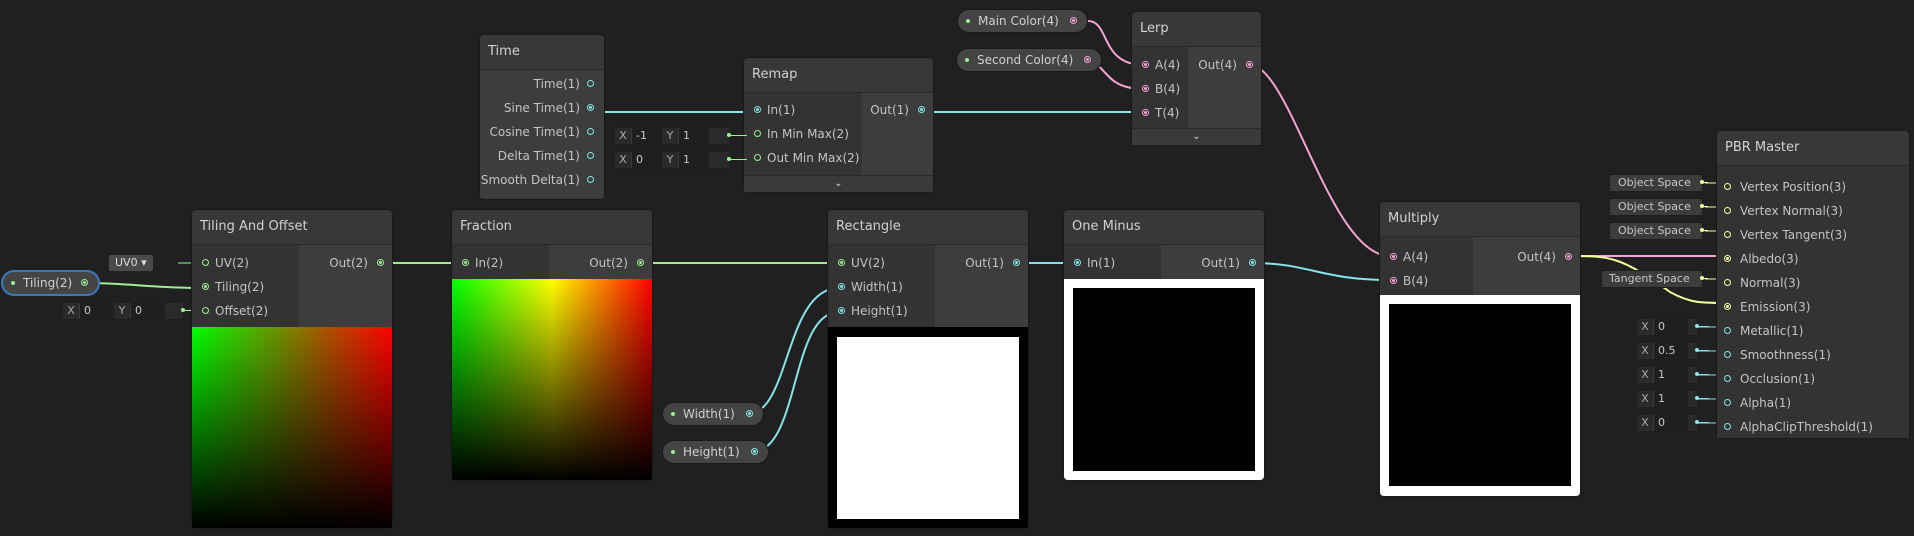 The width and height of the screenshot is (1914, 536). Describe the element at coordinates (590, 107) in the screenshot. I see `sine-time-output-port` at that location.